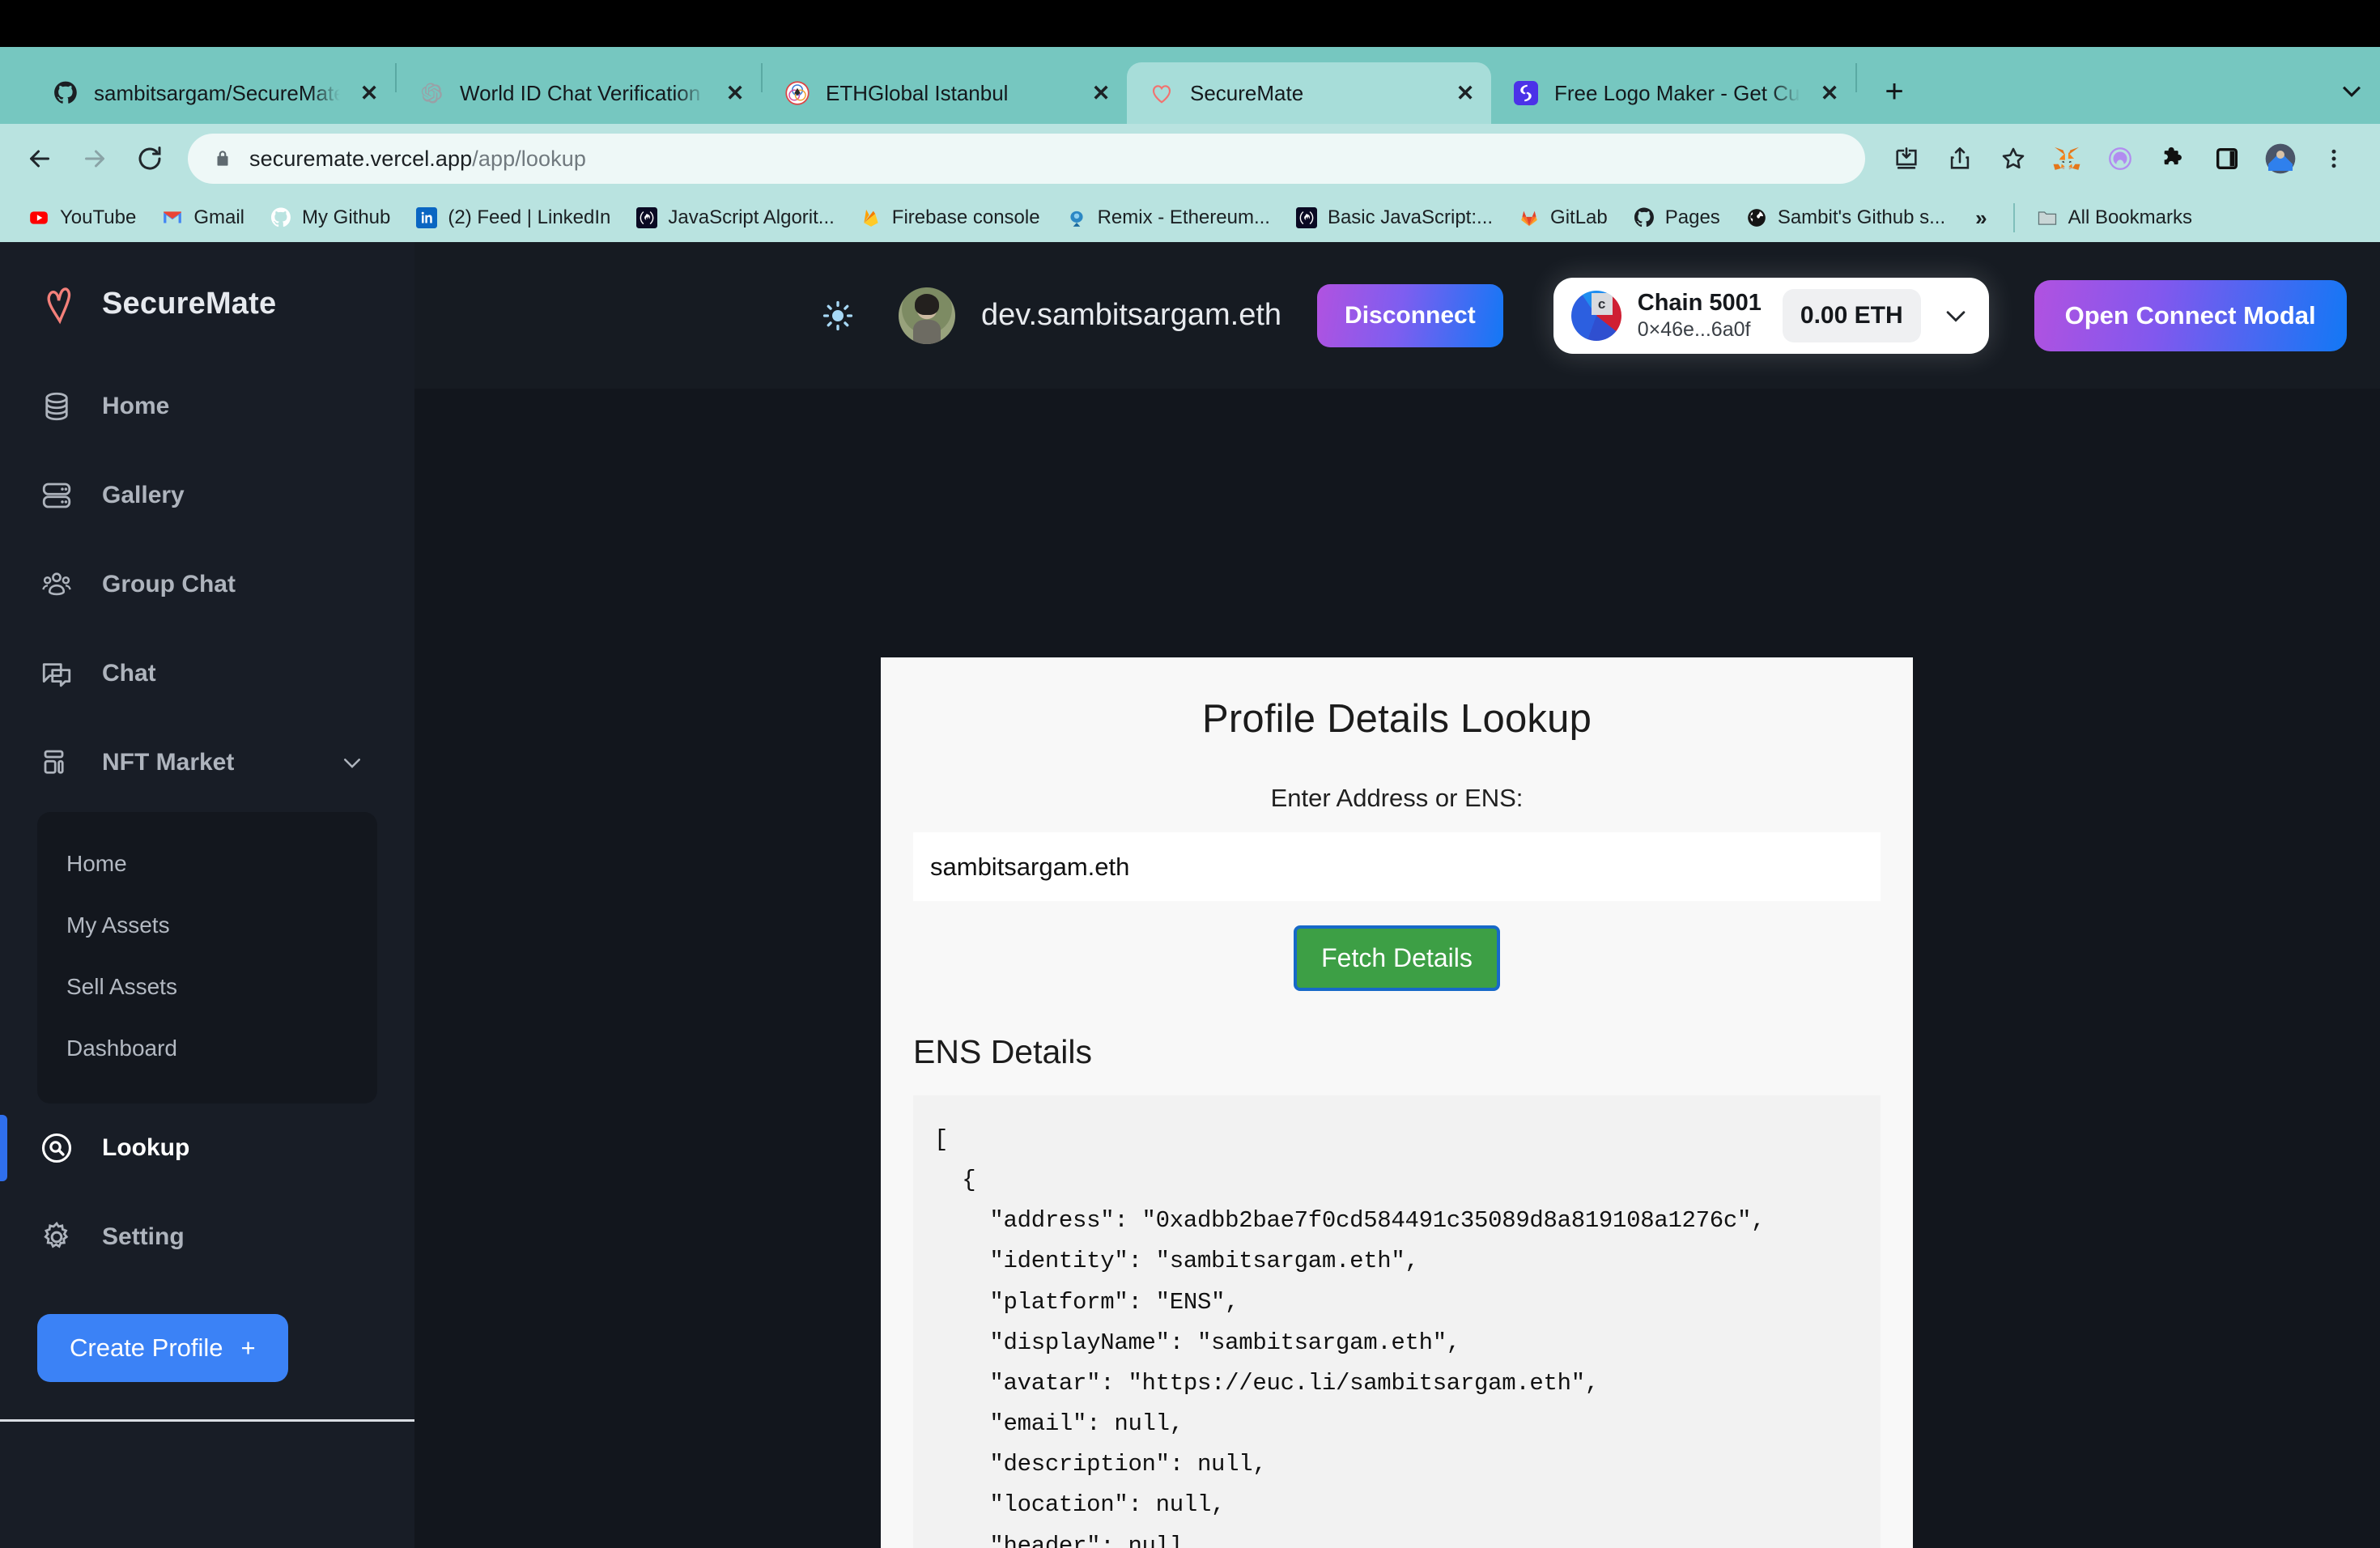  Describe the element at coordinates (512, 218) in the screenshot. I see `bookmark-linkedin: (2) Feed | LinkedIn` at that location.